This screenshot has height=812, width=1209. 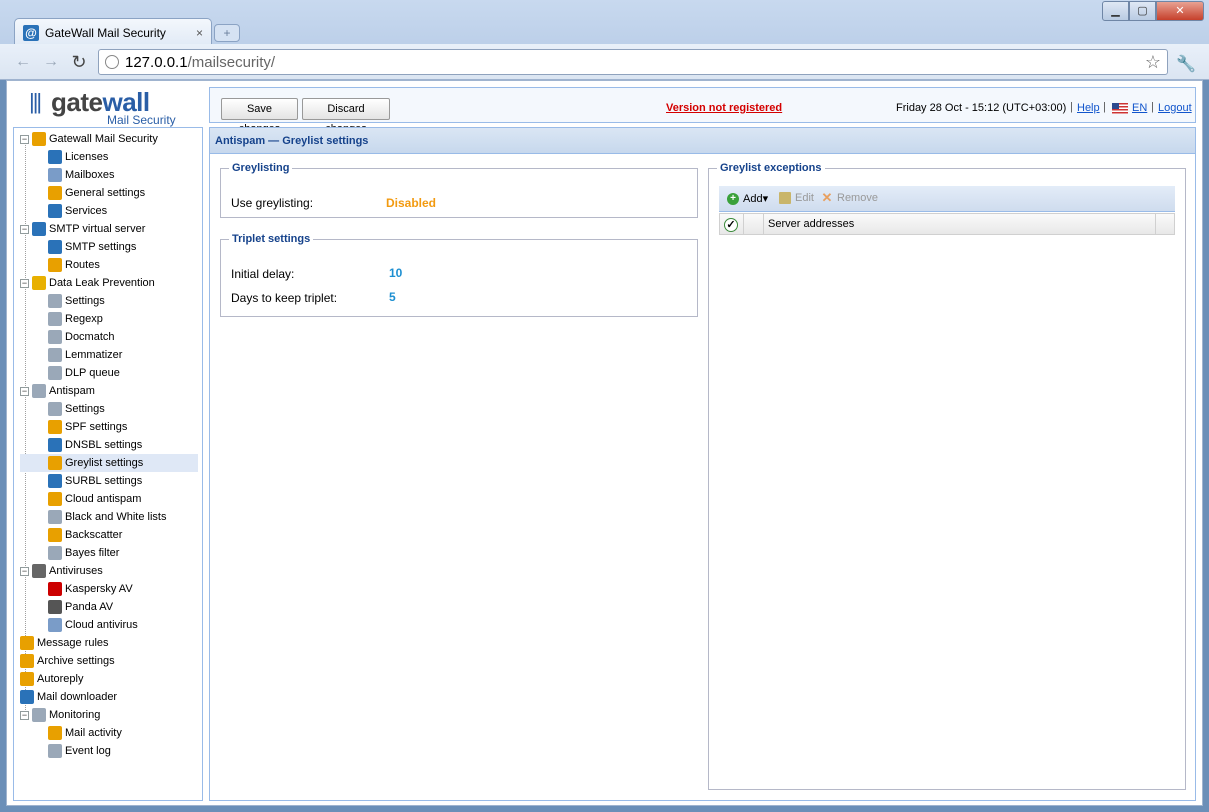 What do you see at coordinates (77, 697) in the screenshot?
I see `sidebar-item-label: Mail downloader` at bounding box center [77, 697].